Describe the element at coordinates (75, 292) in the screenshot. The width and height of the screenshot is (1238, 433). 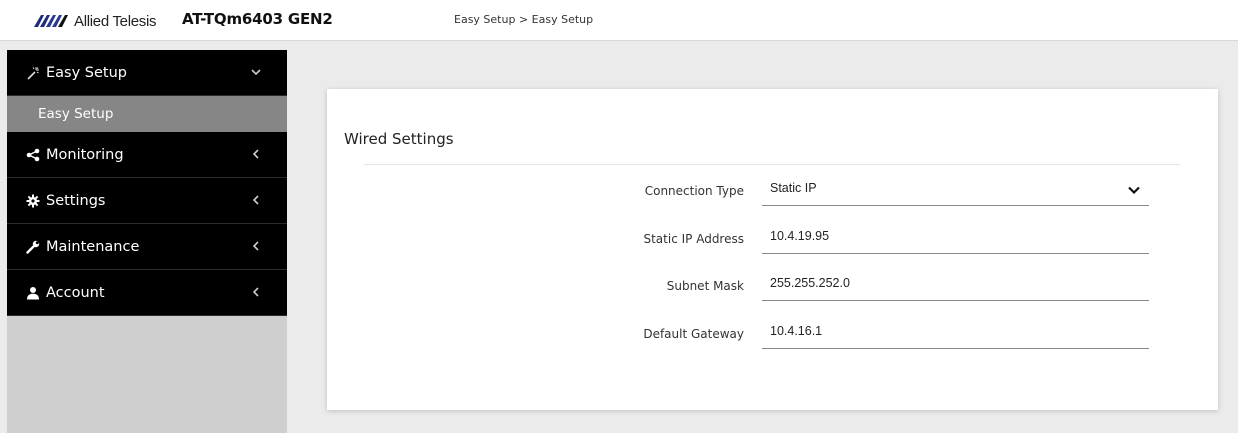
I see `sidebar-item-label: Account` at that location.